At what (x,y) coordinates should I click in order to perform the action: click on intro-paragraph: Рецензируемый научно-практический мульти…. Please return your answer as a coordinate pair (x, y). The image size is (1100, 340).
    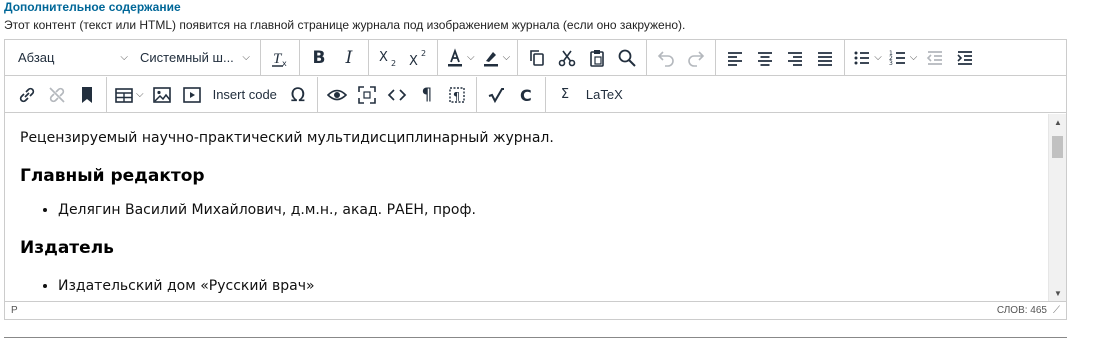
    Looking at the image, I should click on (287, 138).